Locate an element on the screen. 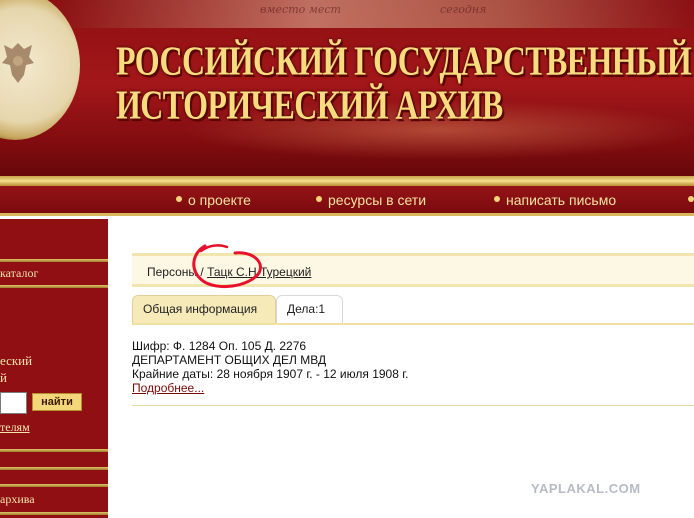  manuscript-text: вместо мест is located at coordinates (300, 9).